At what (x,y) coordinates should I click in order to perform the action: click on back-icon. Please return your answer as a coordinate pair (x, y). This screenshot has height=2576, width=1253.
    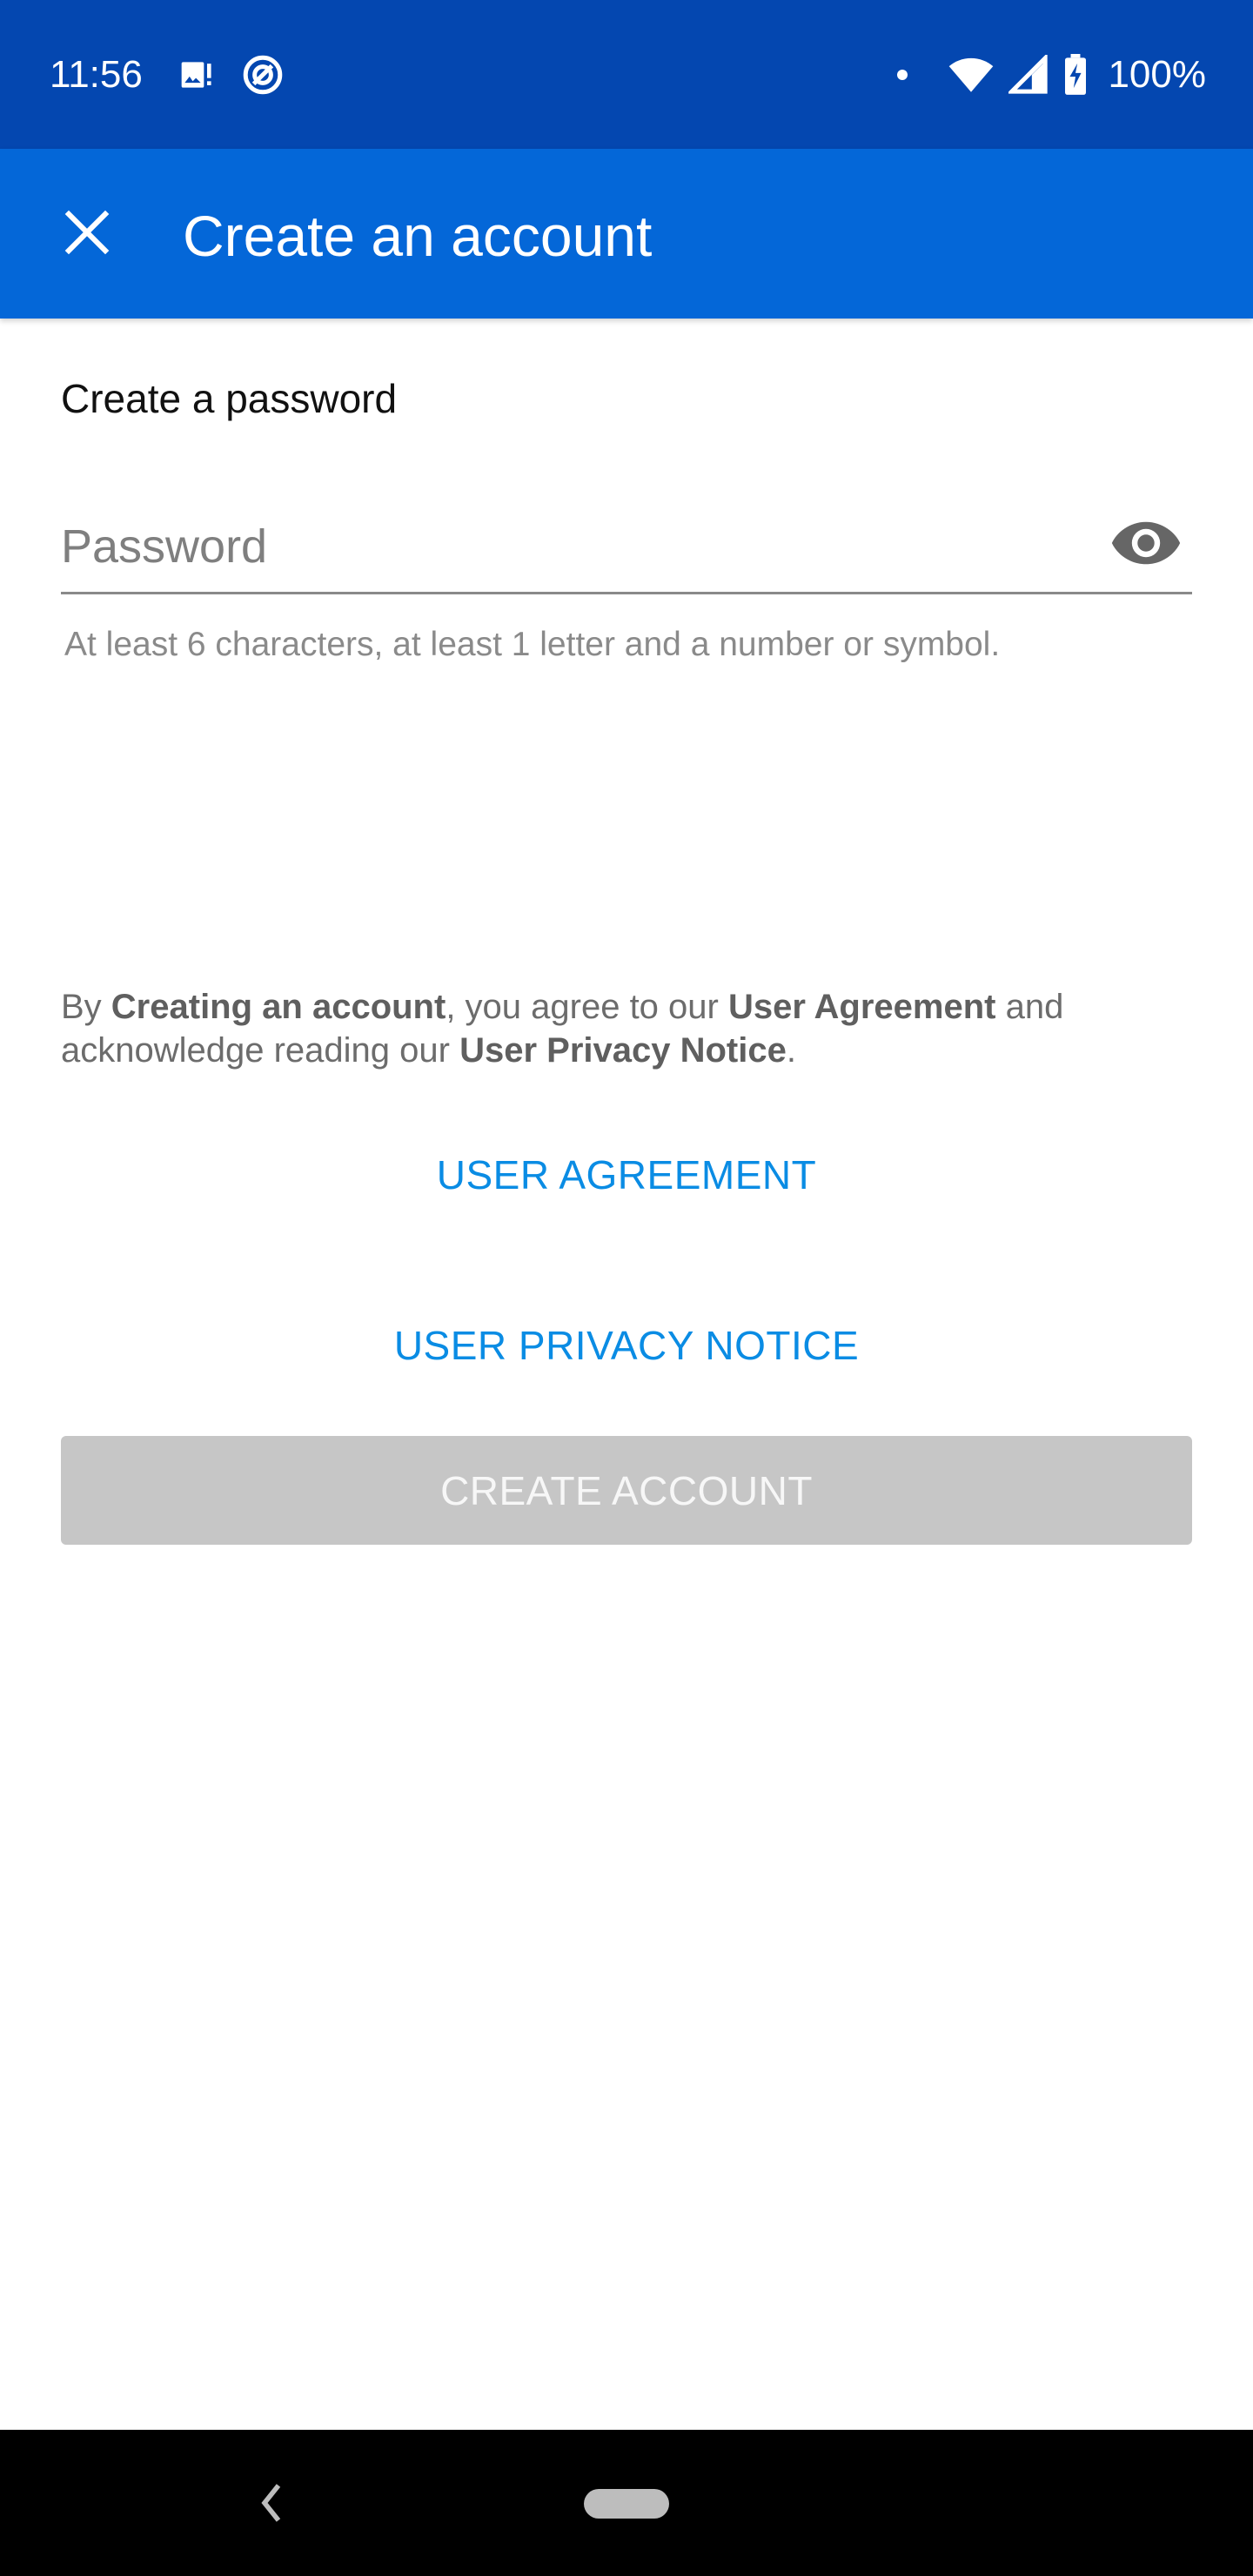
    Looking at the image, I should click on (271, 2503).